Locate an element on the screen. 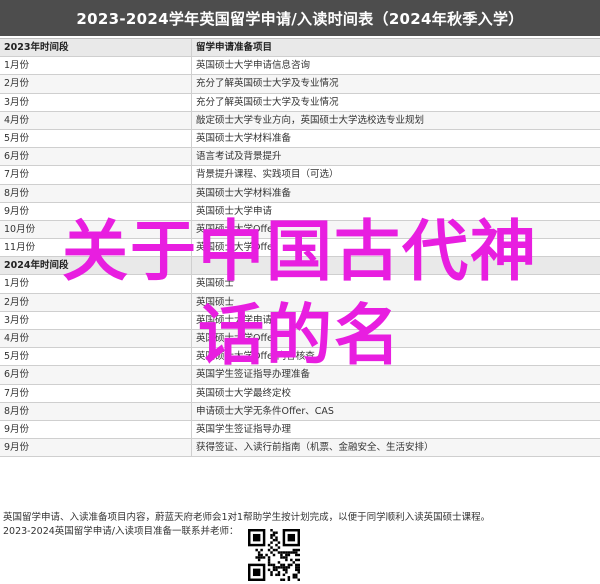 The width and height of the screenshot is (600, 584). item-cell: 留学申请准备项目 is located at coordinates (234, 47).